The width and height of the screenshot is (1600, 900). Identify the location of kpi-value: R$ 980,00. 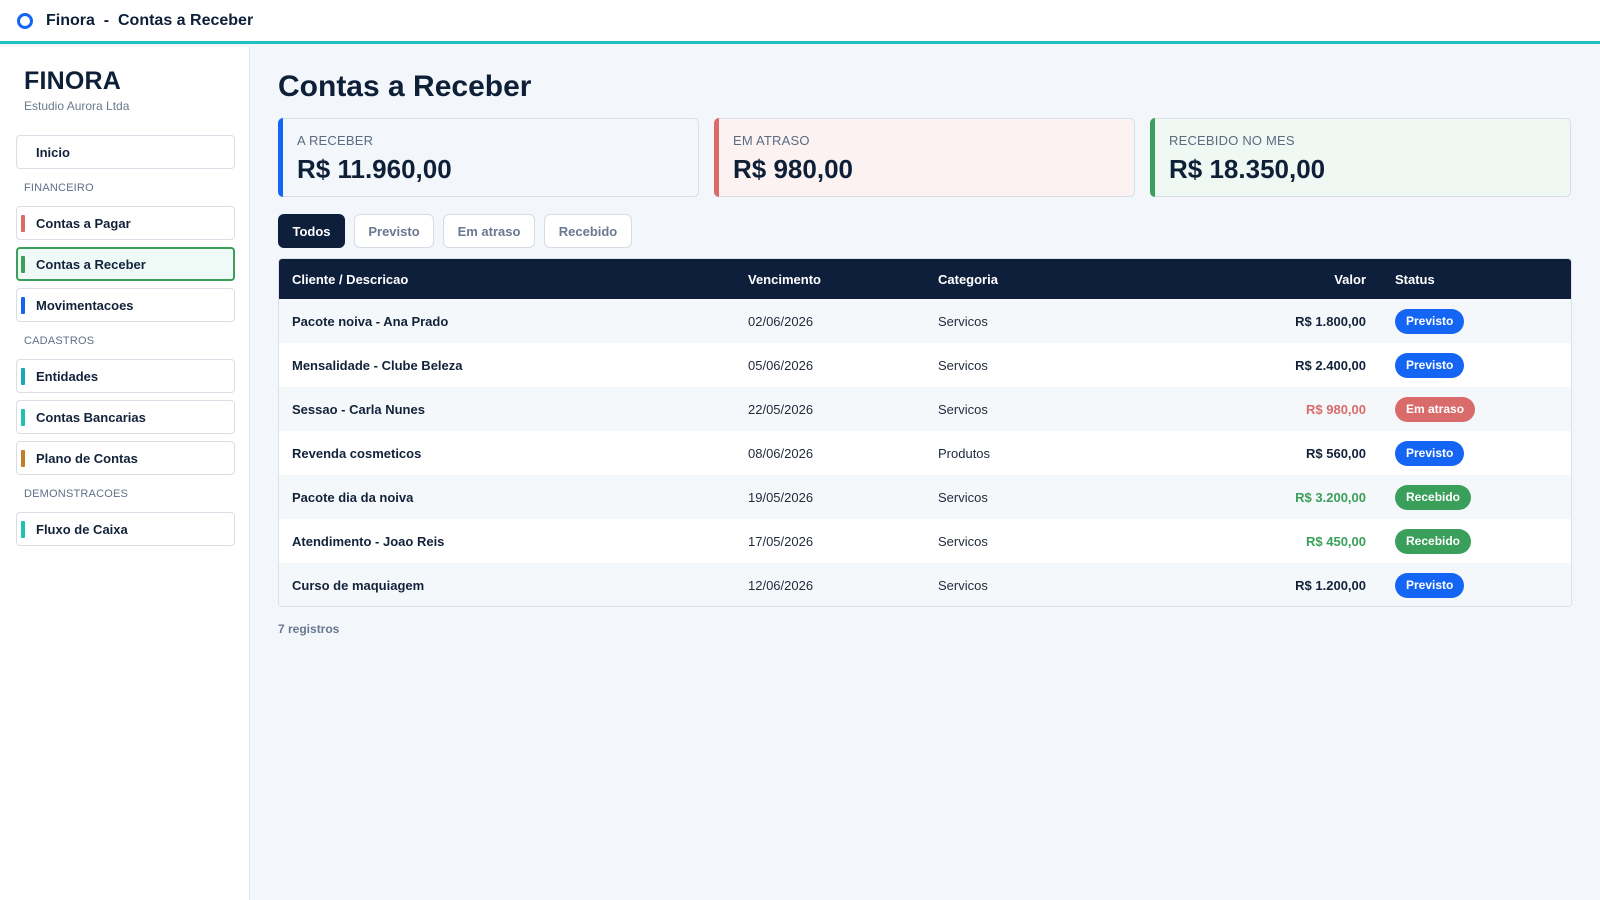
(793, 169).